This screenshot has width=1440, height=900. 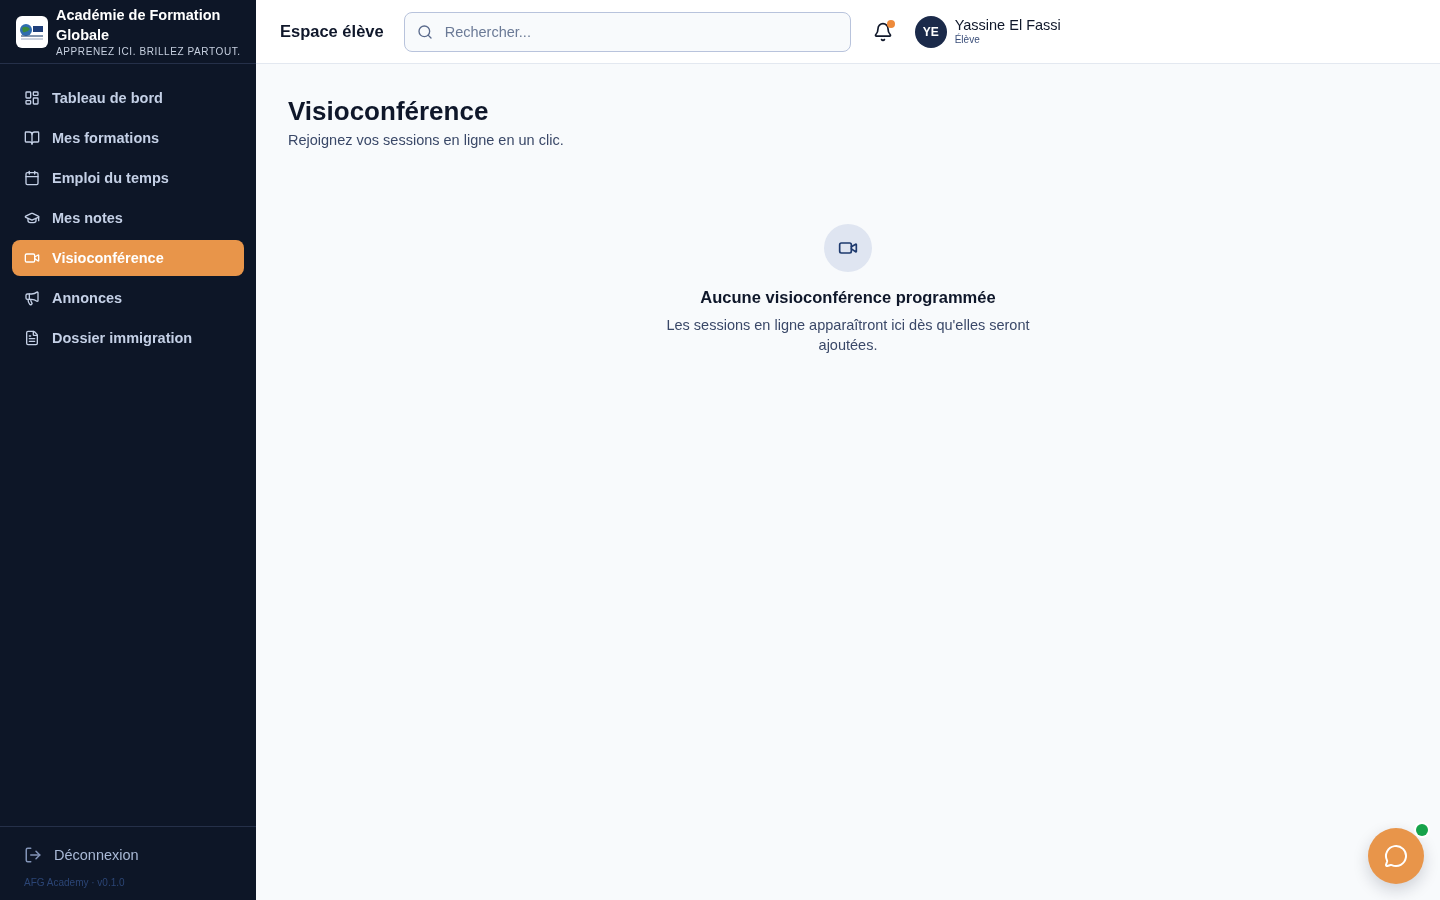 I want to click on search-icon, so click(x=424, y=31).